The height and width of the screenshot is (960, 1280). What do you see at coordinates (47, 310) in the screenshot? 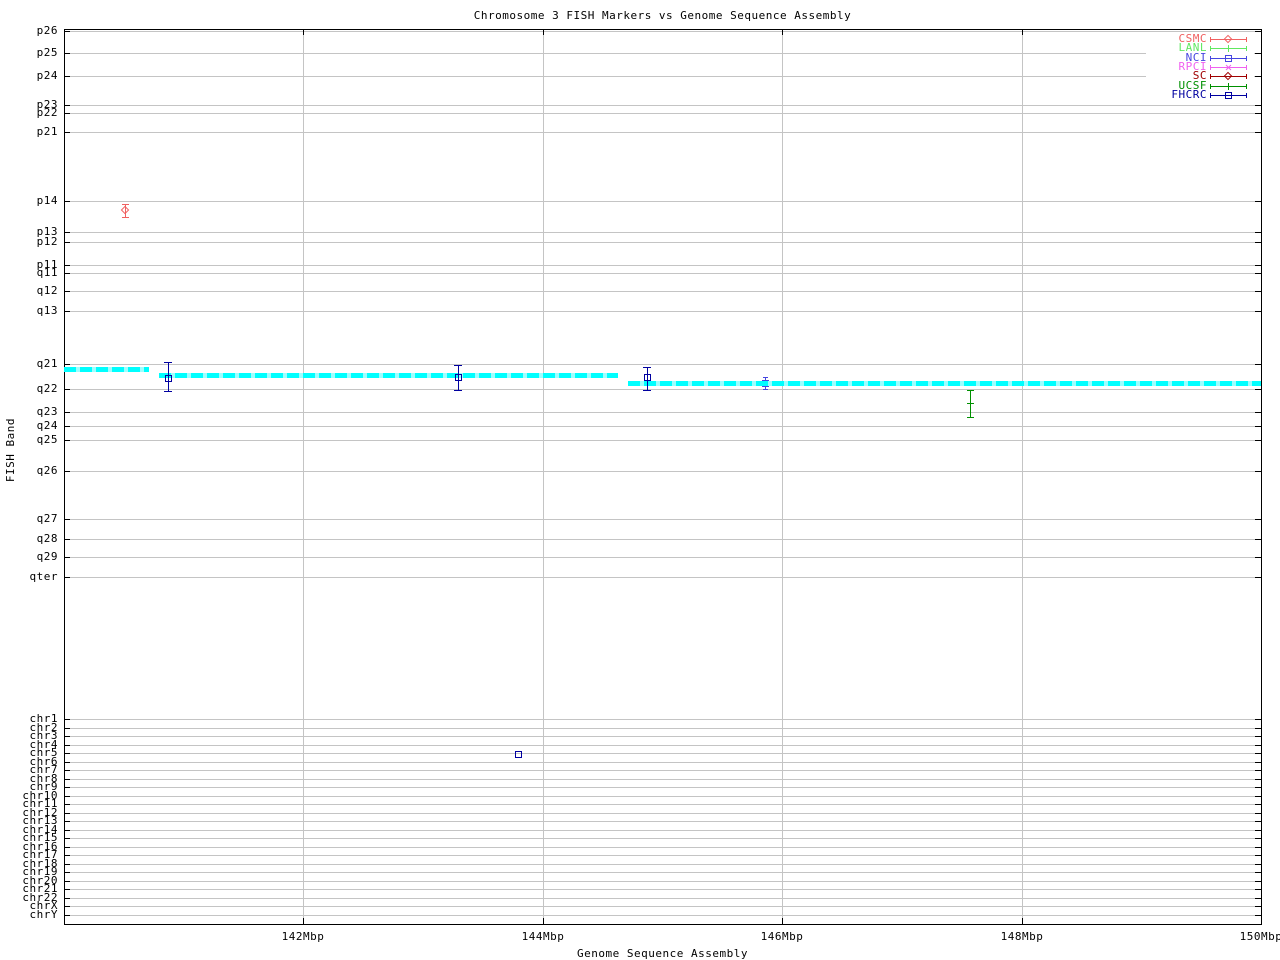
I see `y-tick-label-q13: q13` at bounding box center [47, 310].